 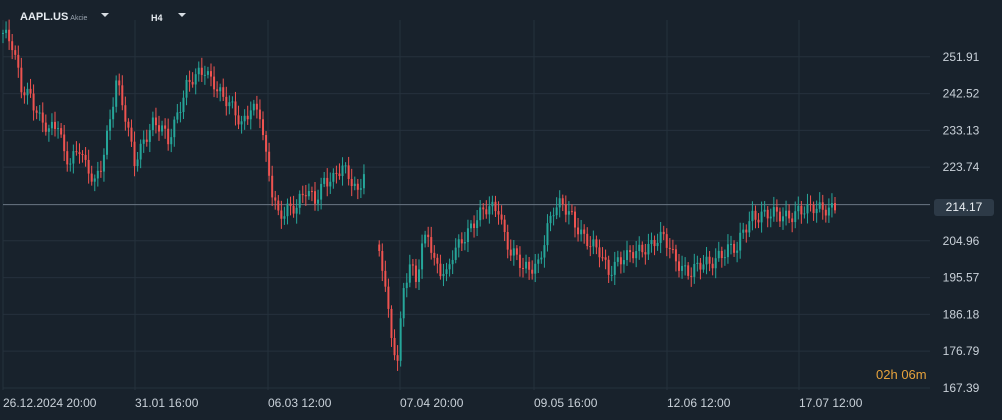 What do you see at coordinates (167, 403) in the screenshot?
I see `x-tick-label: 31.01 16:00` at bounding box center [167, 403].